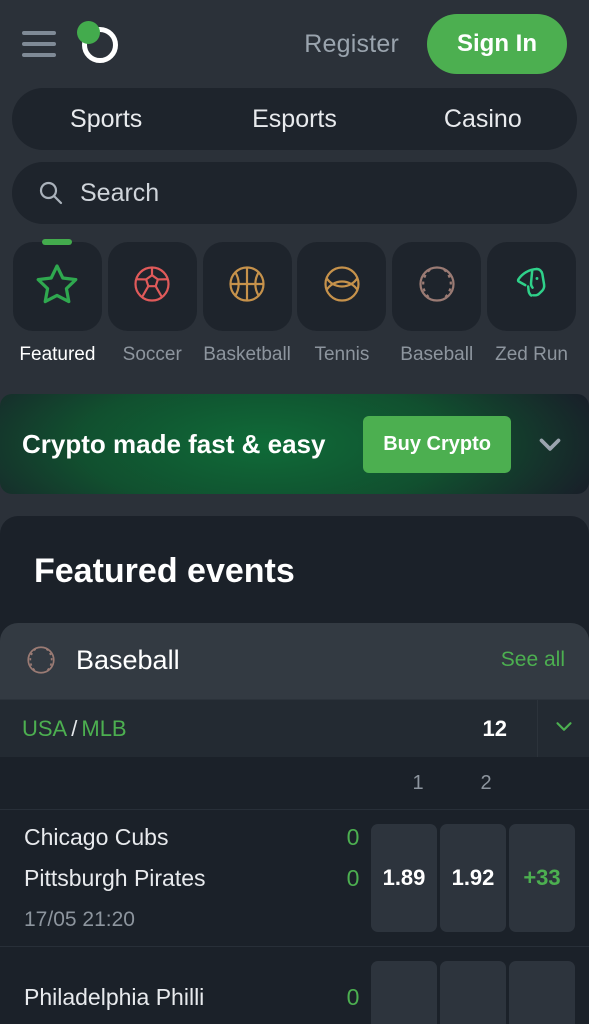 This screenshot has height=1024, width=589. I want to click on nav-tabs-container: Sports Esports Casino, so click(294, 119).